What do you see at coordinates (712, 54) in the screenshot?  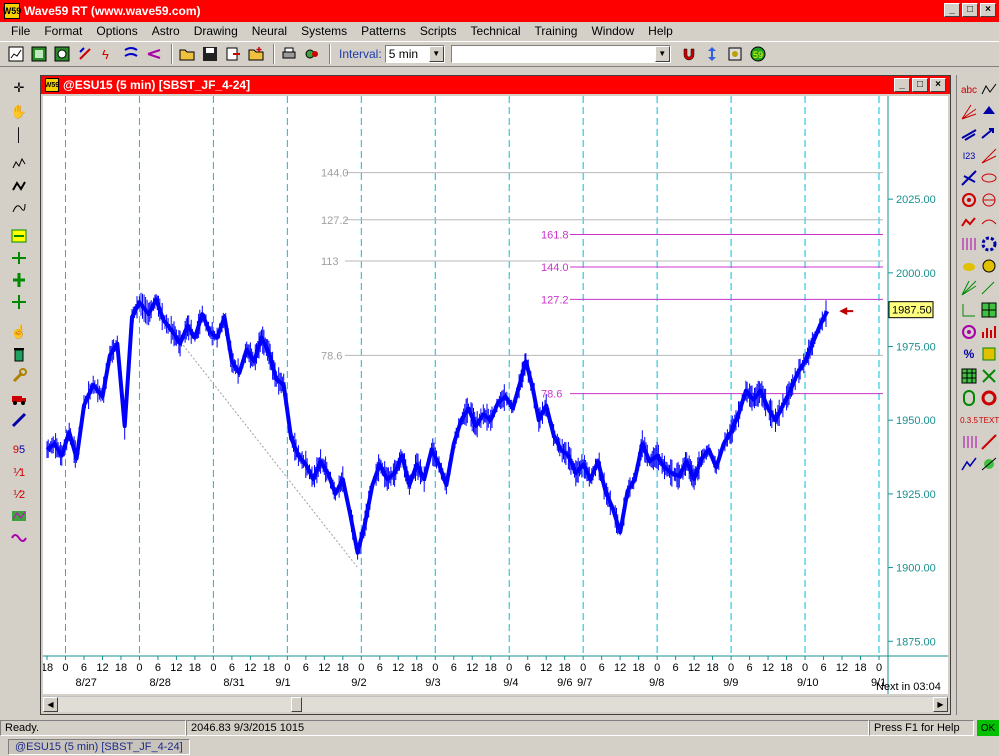 I see `sync-arrows-icon` at bounding box center [712, 54].